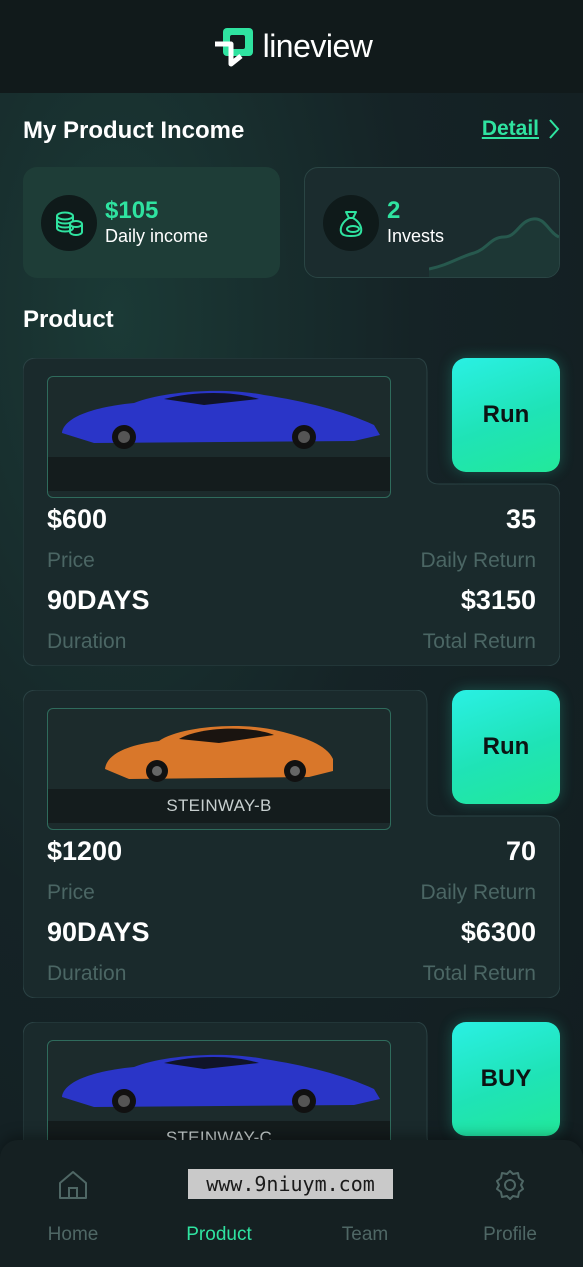  What do you see at coordinates (506, 1079) in the screenshot?
I see `buy-button: BUY` at bounding box center [506, 1079].